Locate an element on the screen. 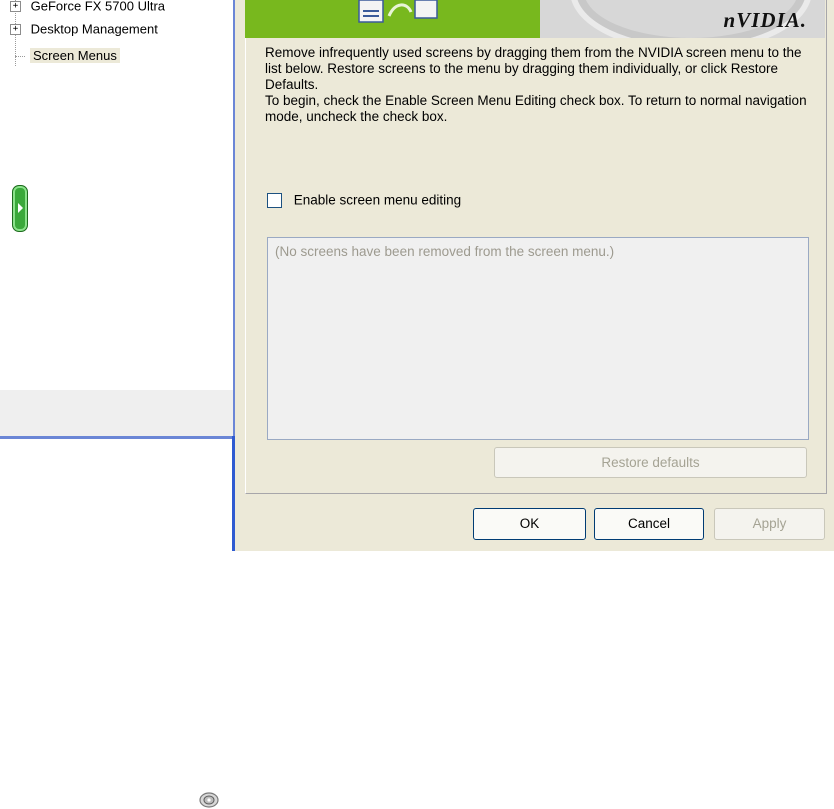 Image resolution: width=834 pixels, height=809 pixels. tree-item-label: Screen Menus is located at coordinates (75, 55).